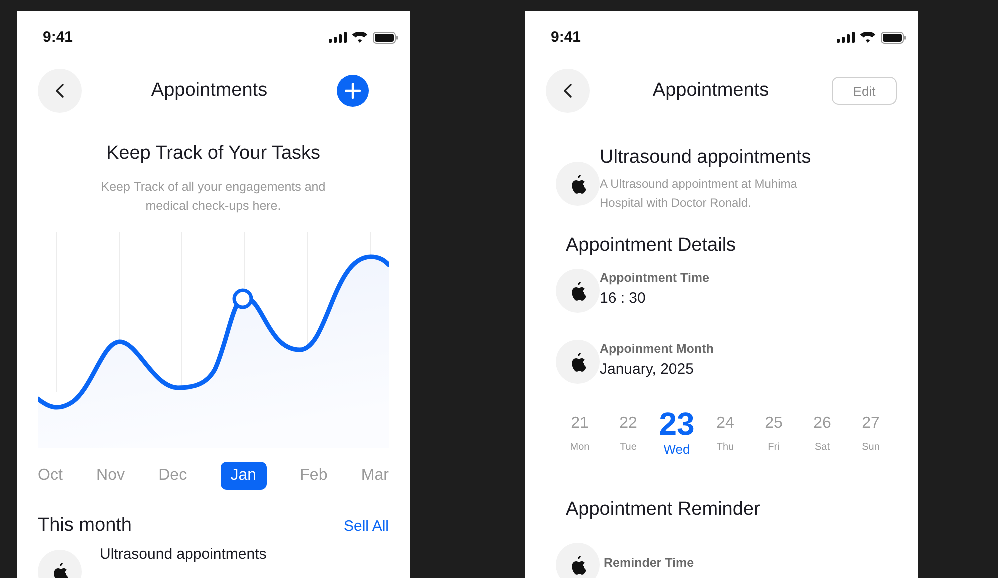  I want to click on detail-value: 16 : 30, so click(623, 298).